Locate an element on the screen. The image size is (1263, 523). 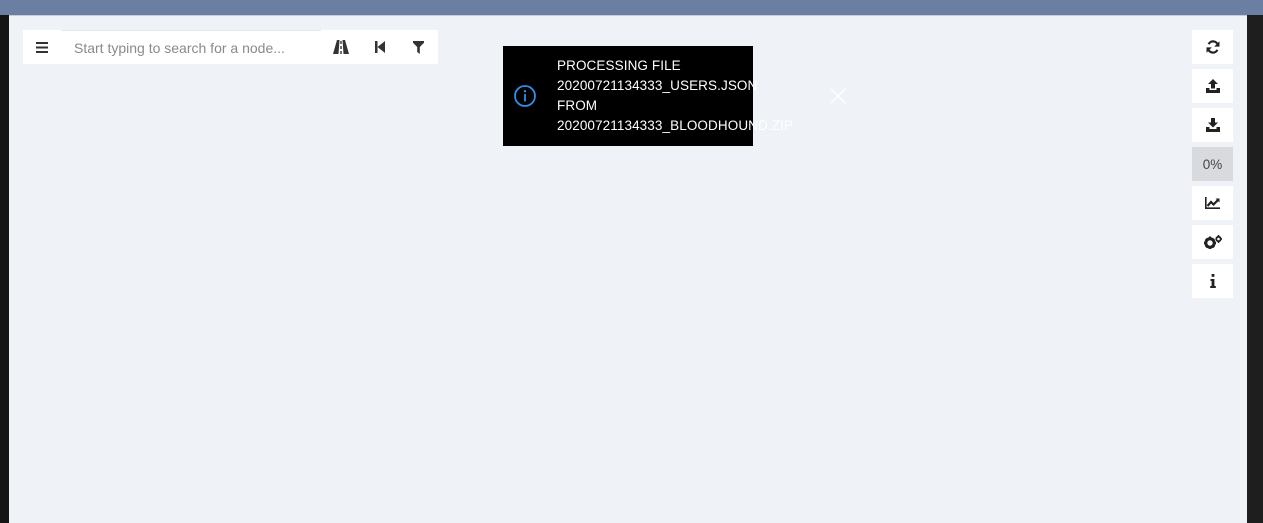
back-button is located at coordinates (379, 47).